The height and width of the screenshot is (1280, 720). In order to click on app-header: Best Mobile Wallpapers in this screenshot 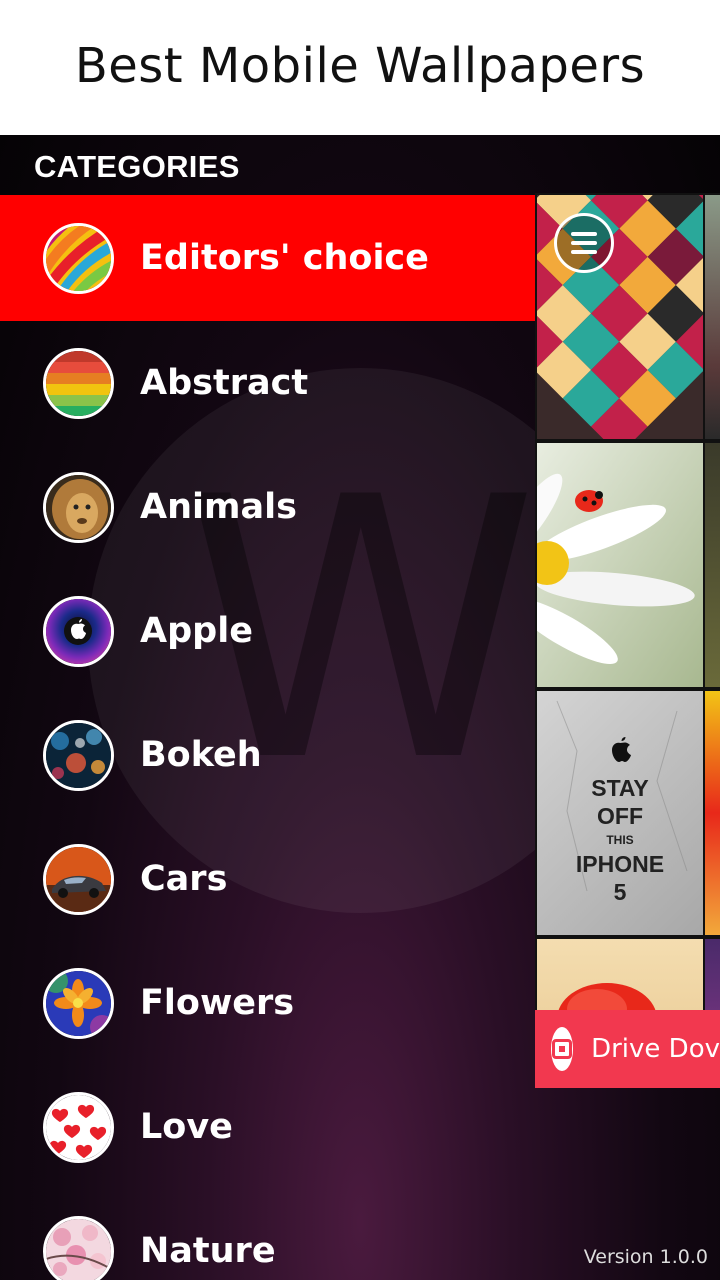, I will do `click(360, 67)`.